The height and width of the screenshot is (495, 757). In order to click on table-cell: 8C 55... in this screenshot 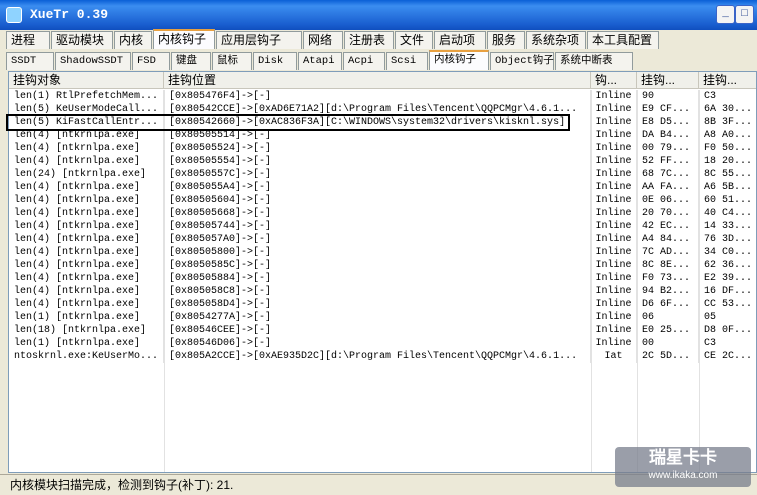, I will do `click(727, 174)`.